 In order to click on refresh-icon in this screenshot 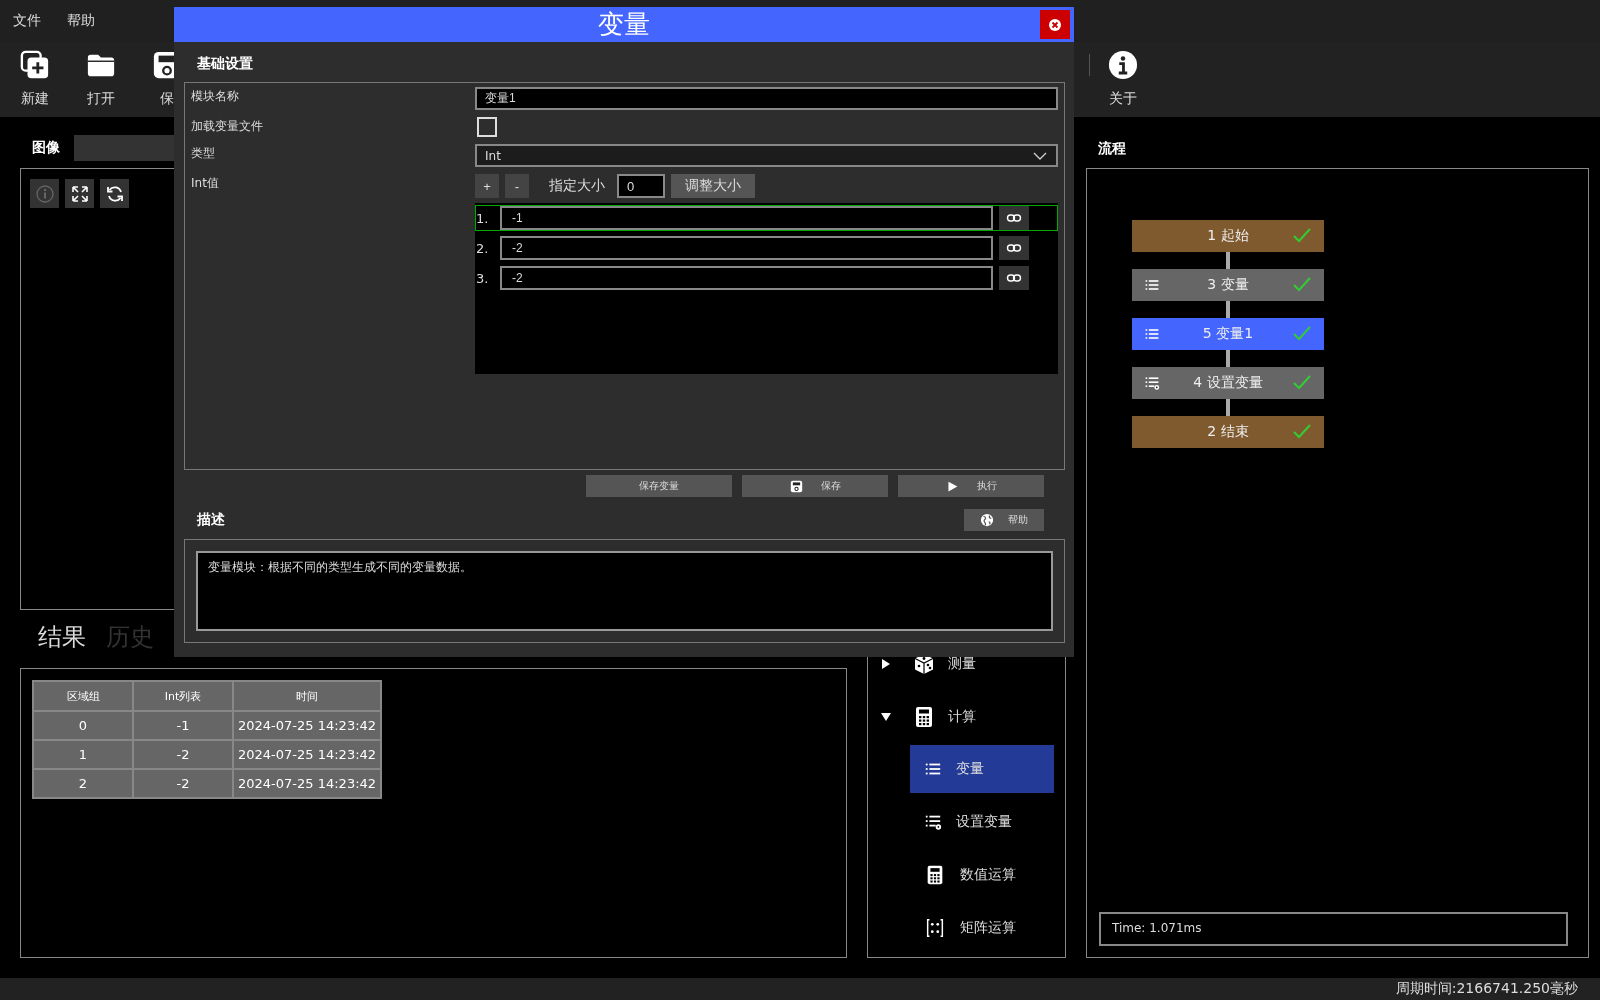, I will do `click(114, 193)`.